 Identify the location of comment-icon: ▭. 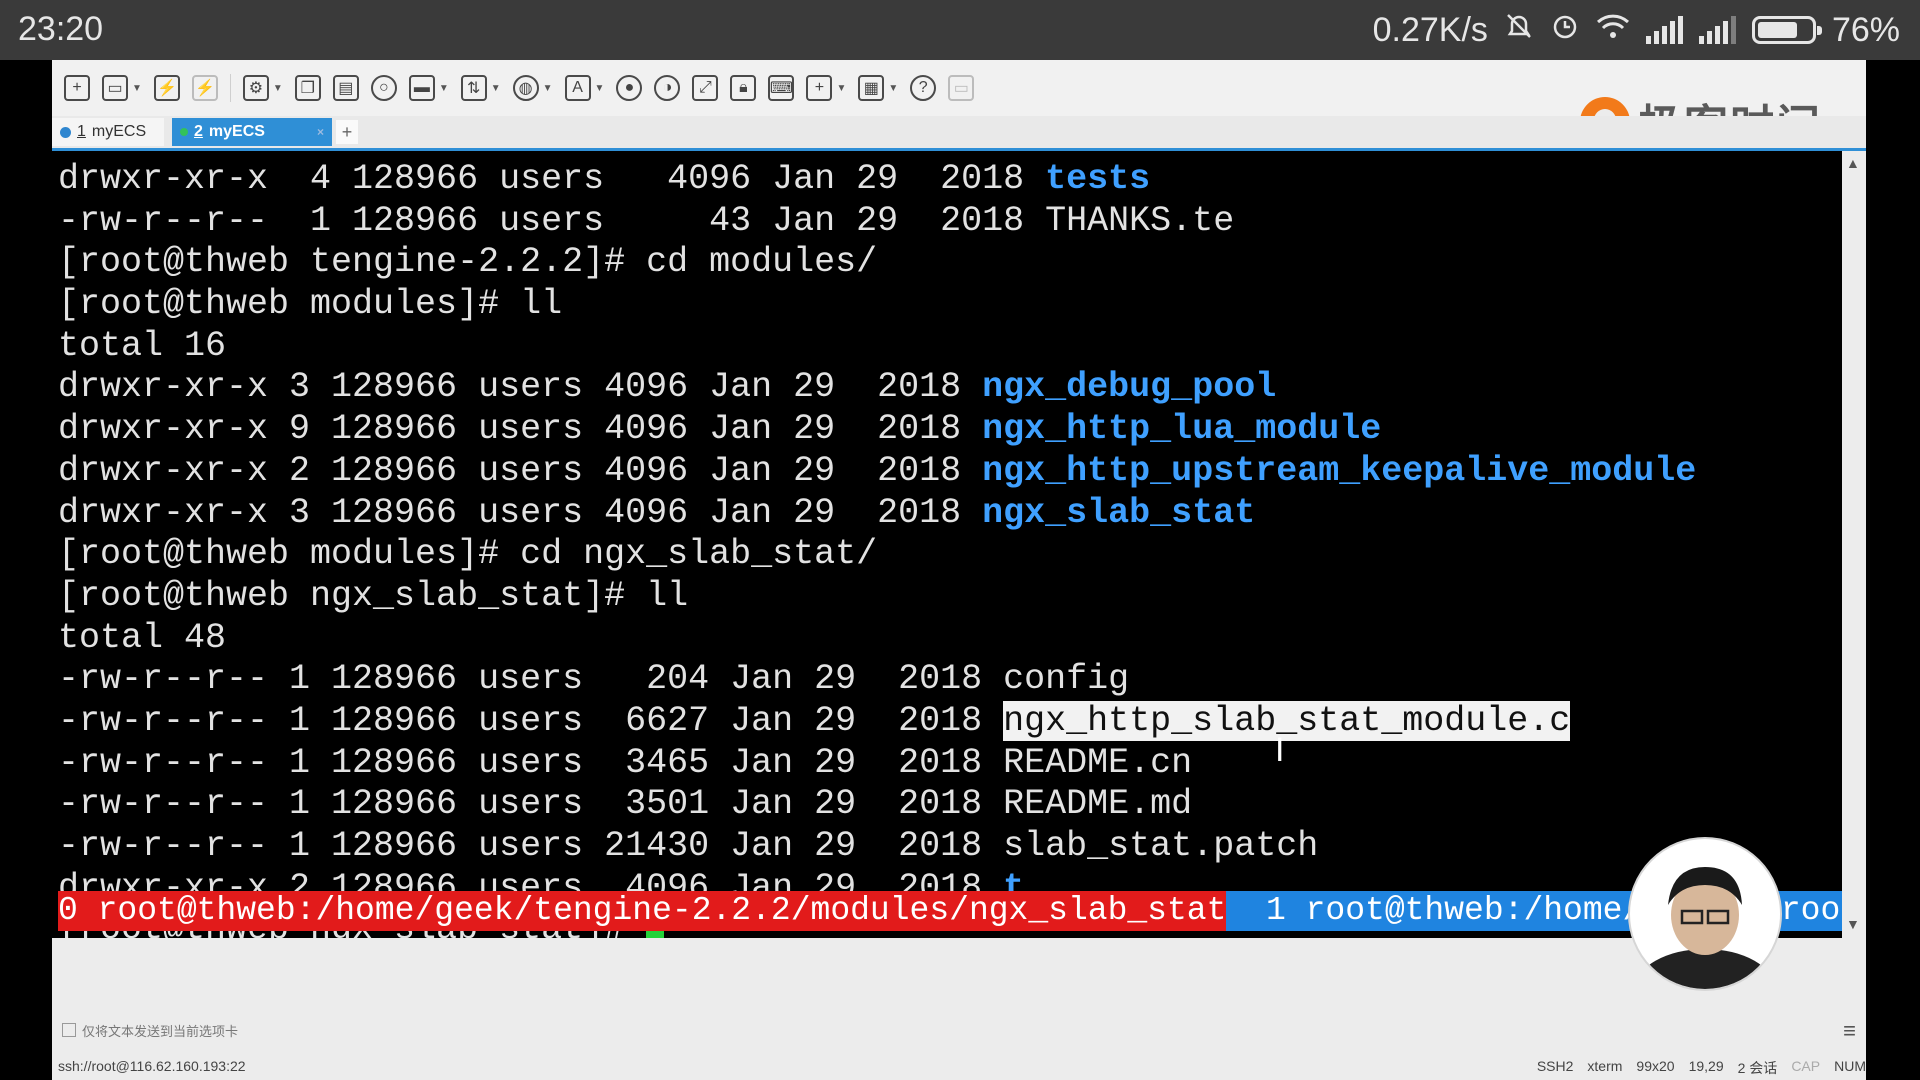
(961, 88).